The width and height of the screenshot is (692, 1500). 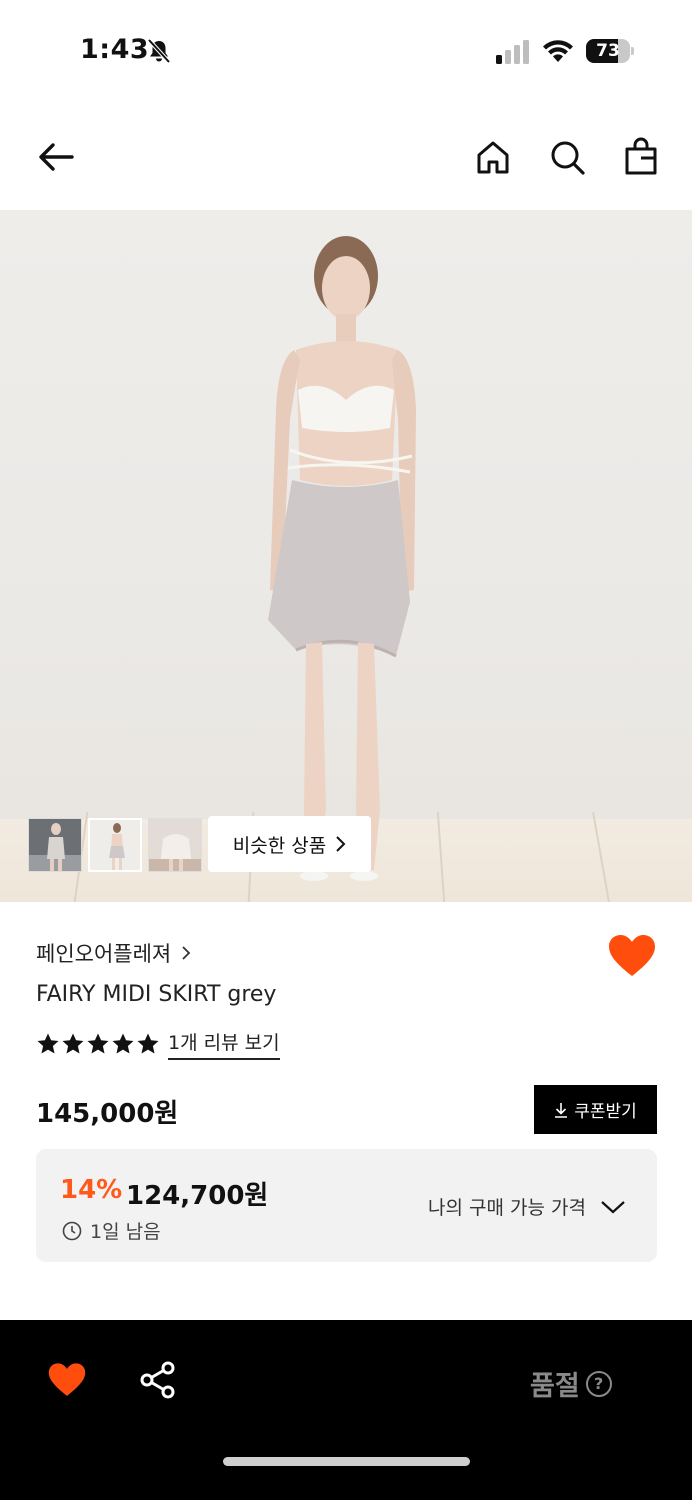 What do you see at coordinates (613, 1206) in the screenshot?
I see `chevron-down-icon` at bounding box center [613, 1206].